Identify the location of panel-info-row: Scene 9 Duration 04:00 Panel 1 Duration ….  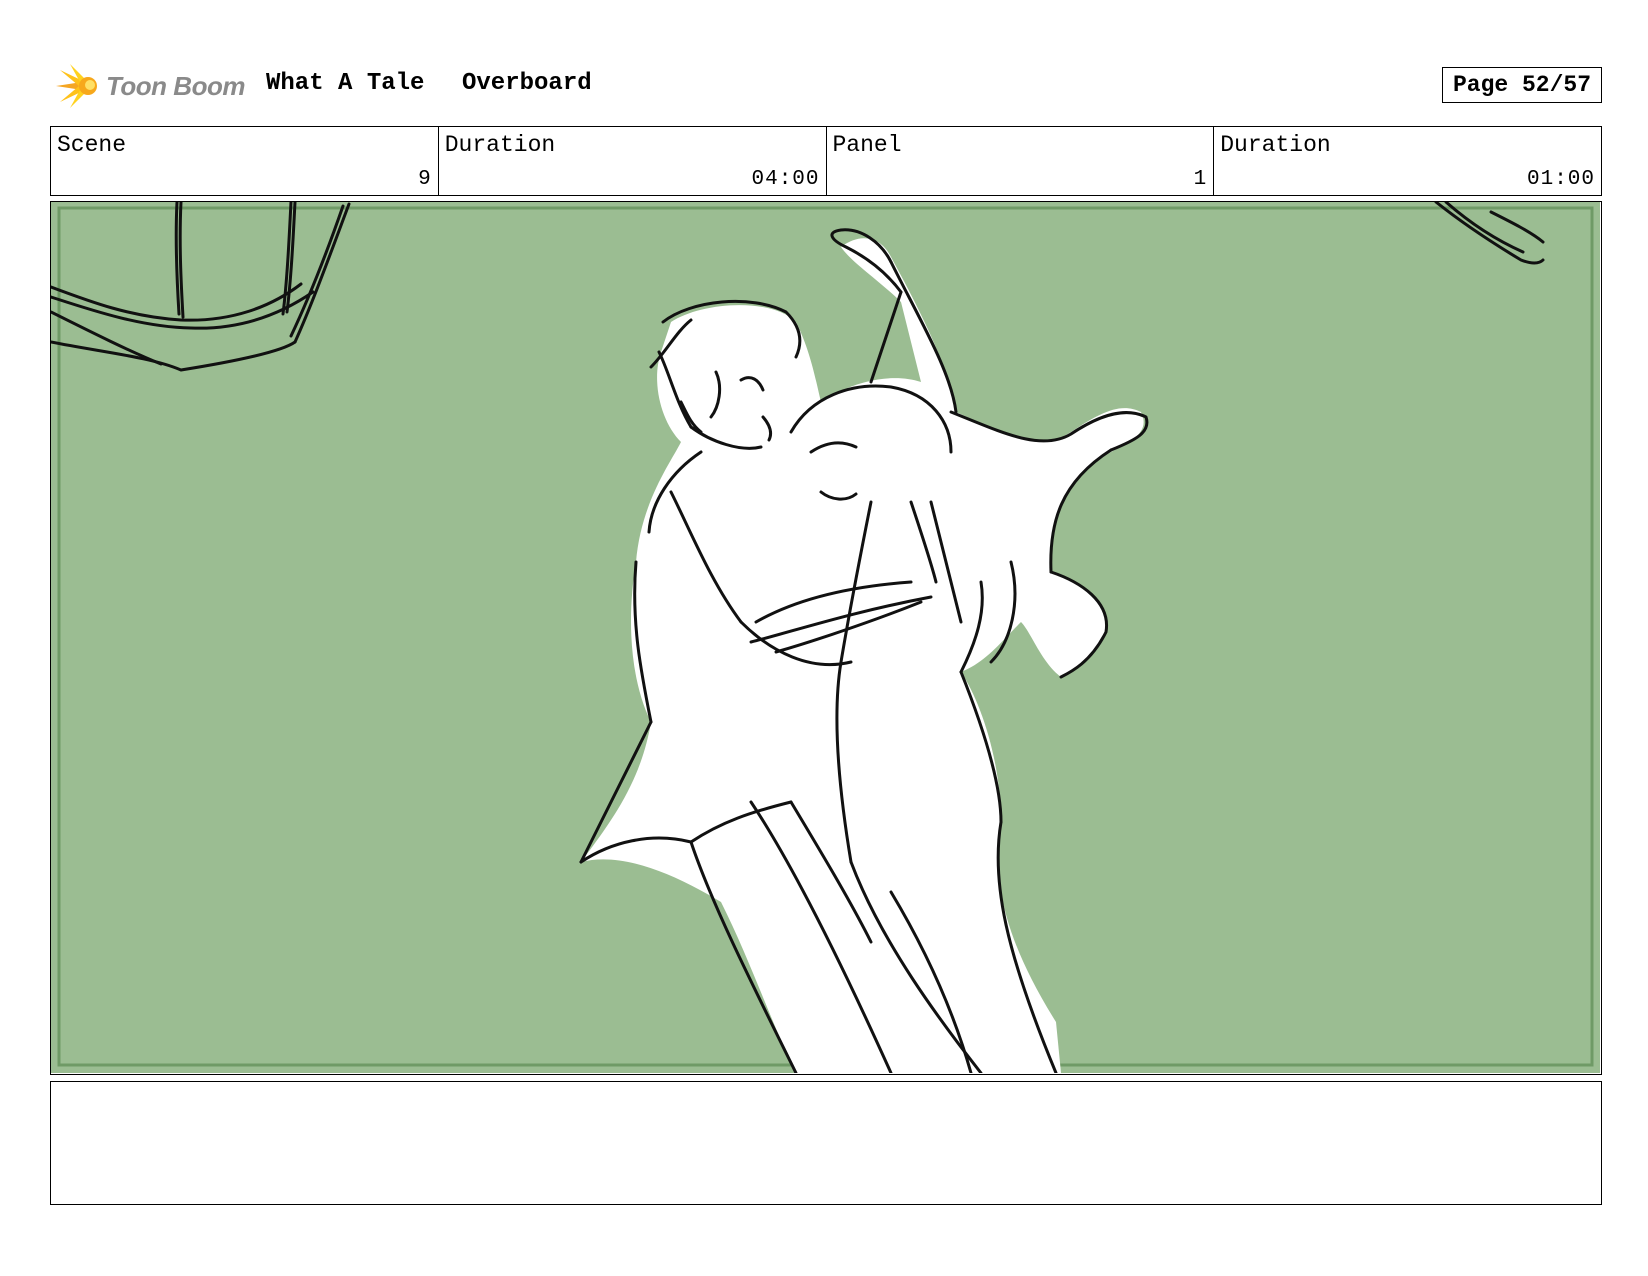
(826, 161).